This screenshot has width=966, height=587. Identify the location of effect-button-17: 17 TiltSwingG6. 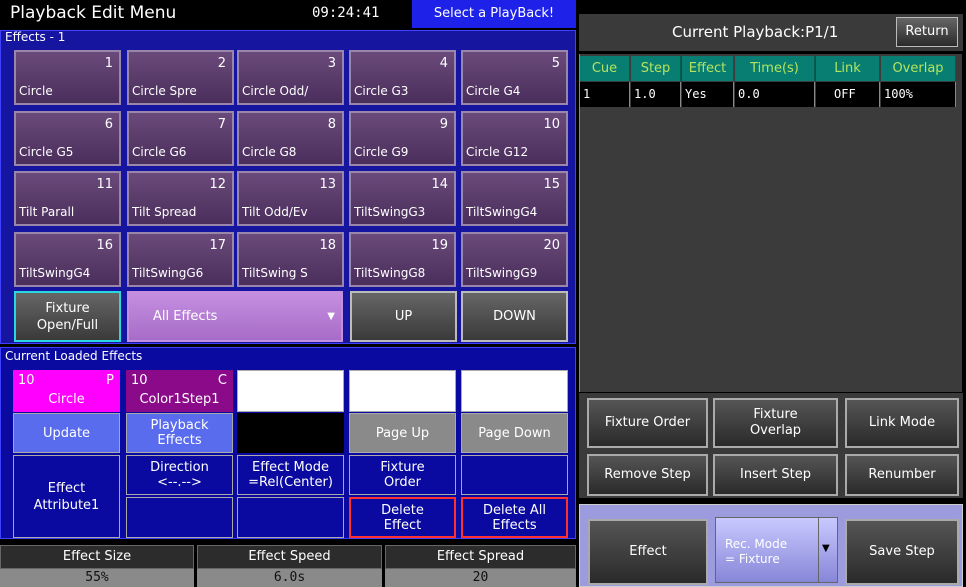
(180, 259).